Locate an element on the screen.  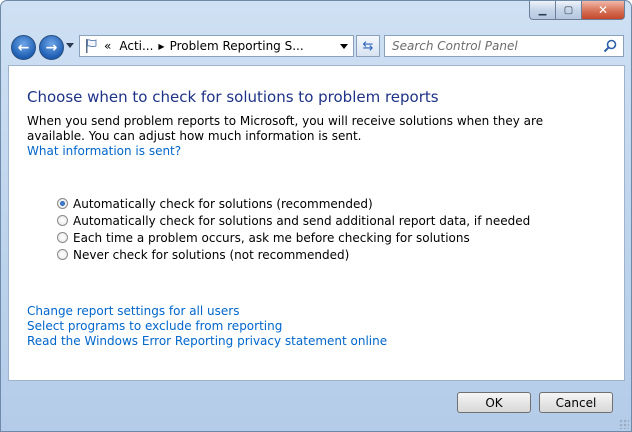
radio-auto-check is located at coordinates (62, 203).